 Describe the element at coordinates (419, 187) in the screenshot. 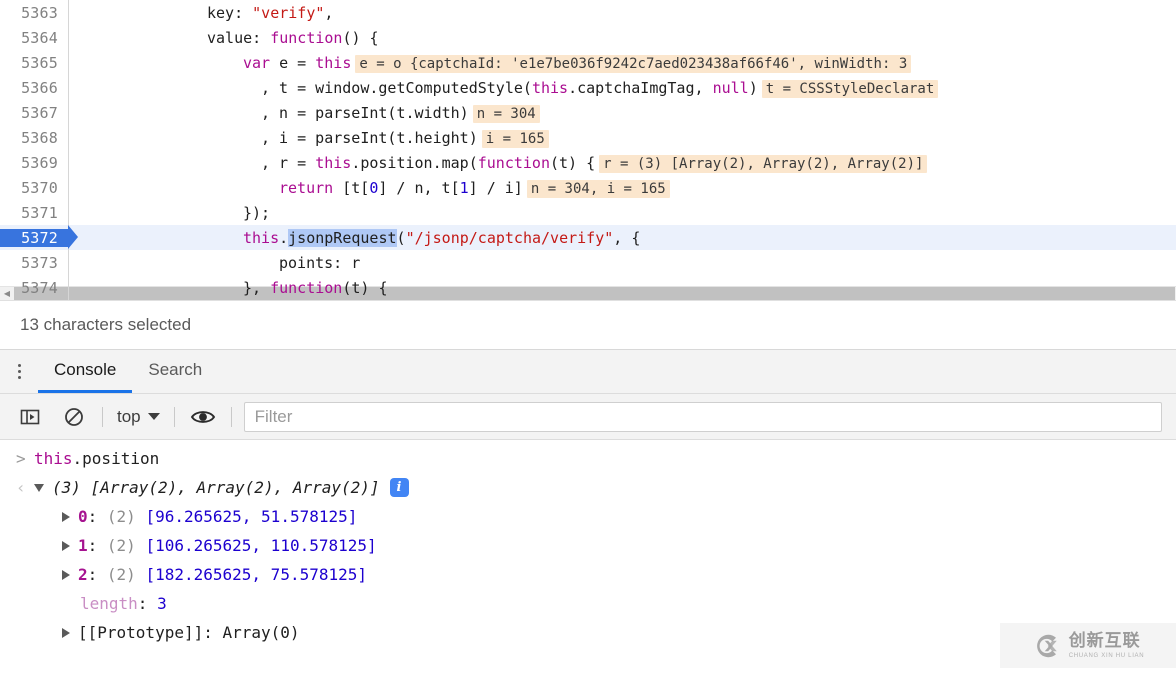

I see `code-token: ] / n, t[` at that location.